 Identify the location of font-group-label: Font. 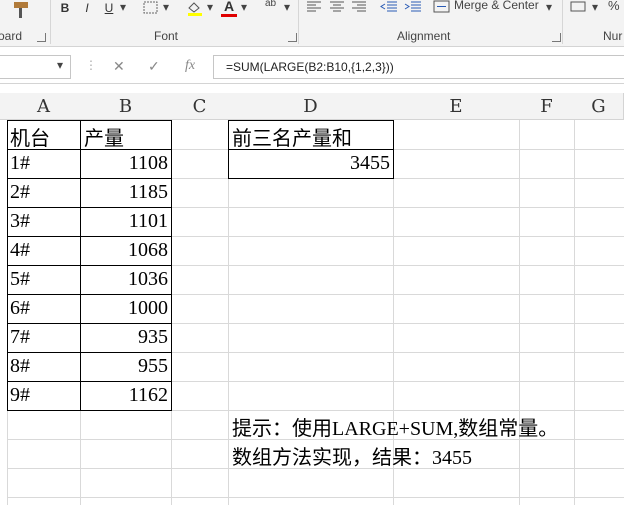
(166, 36).